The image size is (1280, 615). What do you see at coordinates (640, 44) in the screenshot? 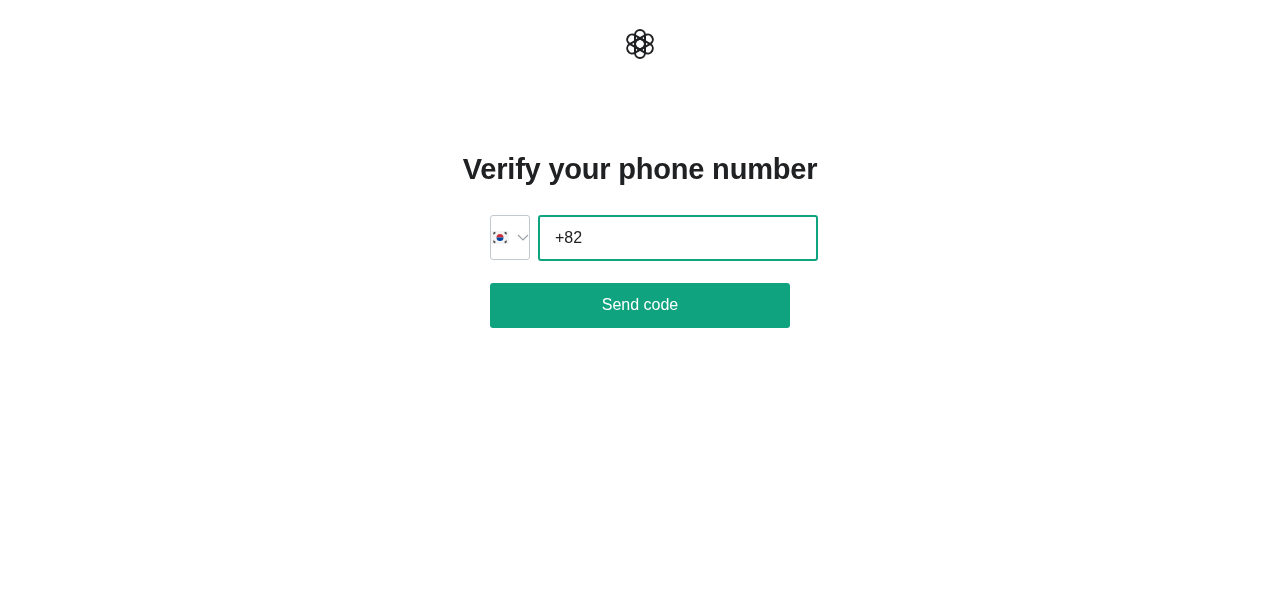
I see `logo-icon` at bounding box center [640, 44].